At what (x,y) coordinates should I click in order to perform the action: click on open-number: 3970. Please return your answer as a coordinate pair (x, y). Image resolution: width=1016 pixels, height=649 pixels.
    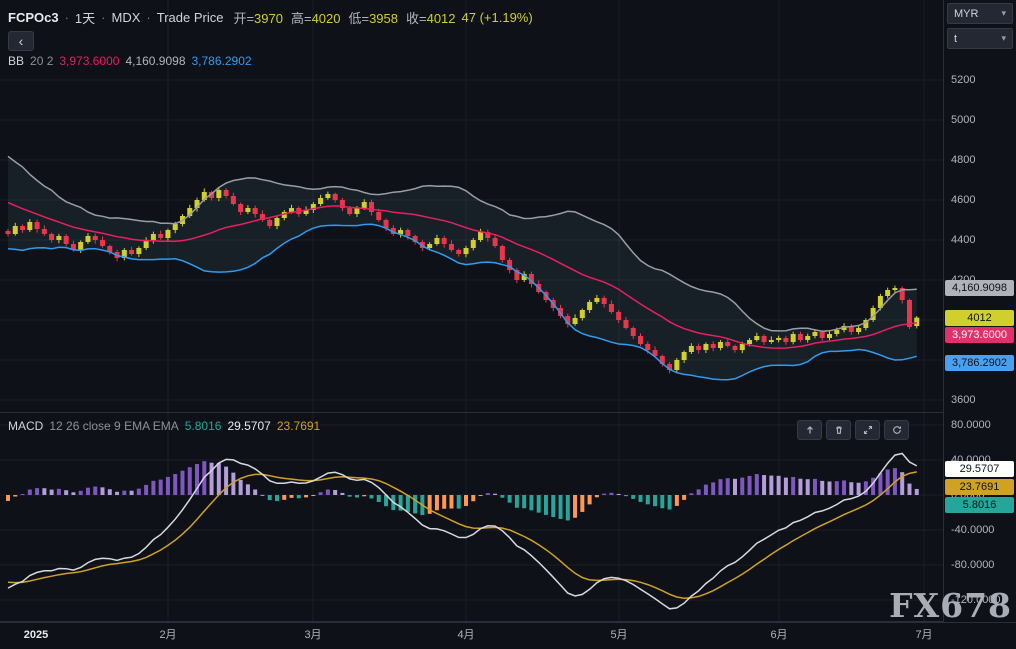
    Looking at the image, I should click on (268, 18).